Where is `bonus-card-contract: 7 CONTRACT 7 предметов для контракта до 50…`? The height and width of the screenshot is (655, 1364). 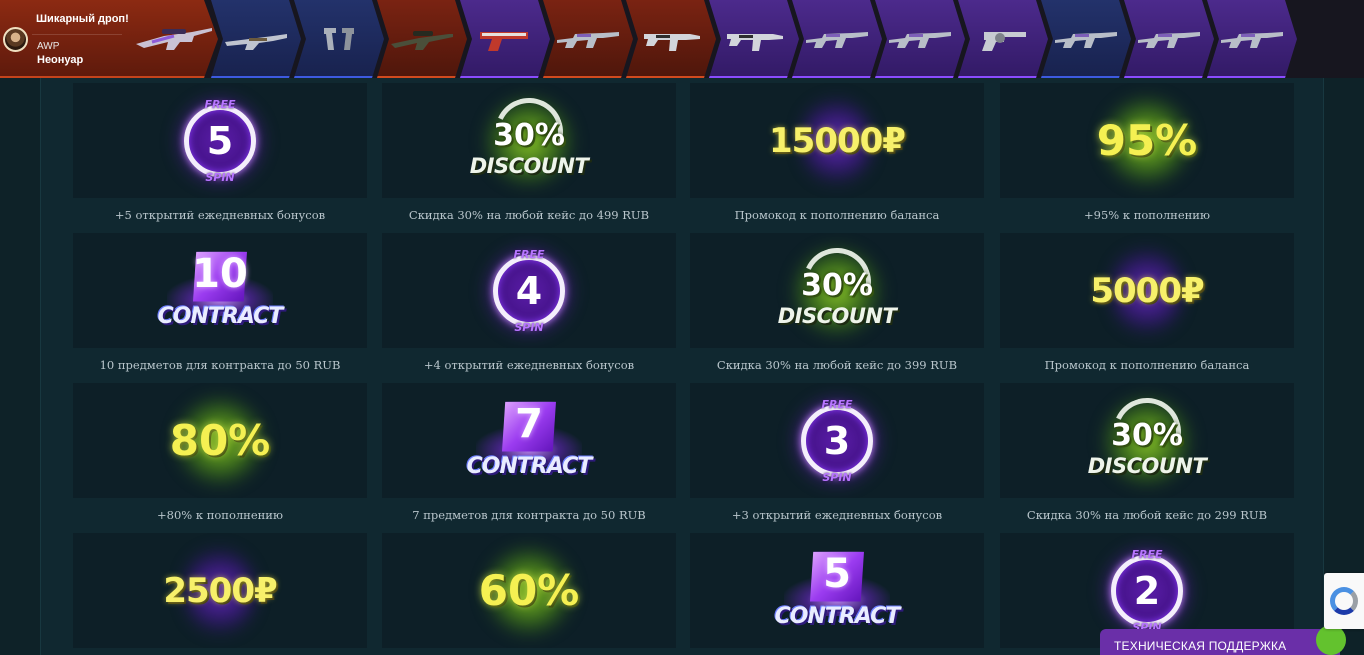
bonus-card-contract: 7 CONTRACT 7 предметов для контракта до 50… is located at coordinates (529, 452).